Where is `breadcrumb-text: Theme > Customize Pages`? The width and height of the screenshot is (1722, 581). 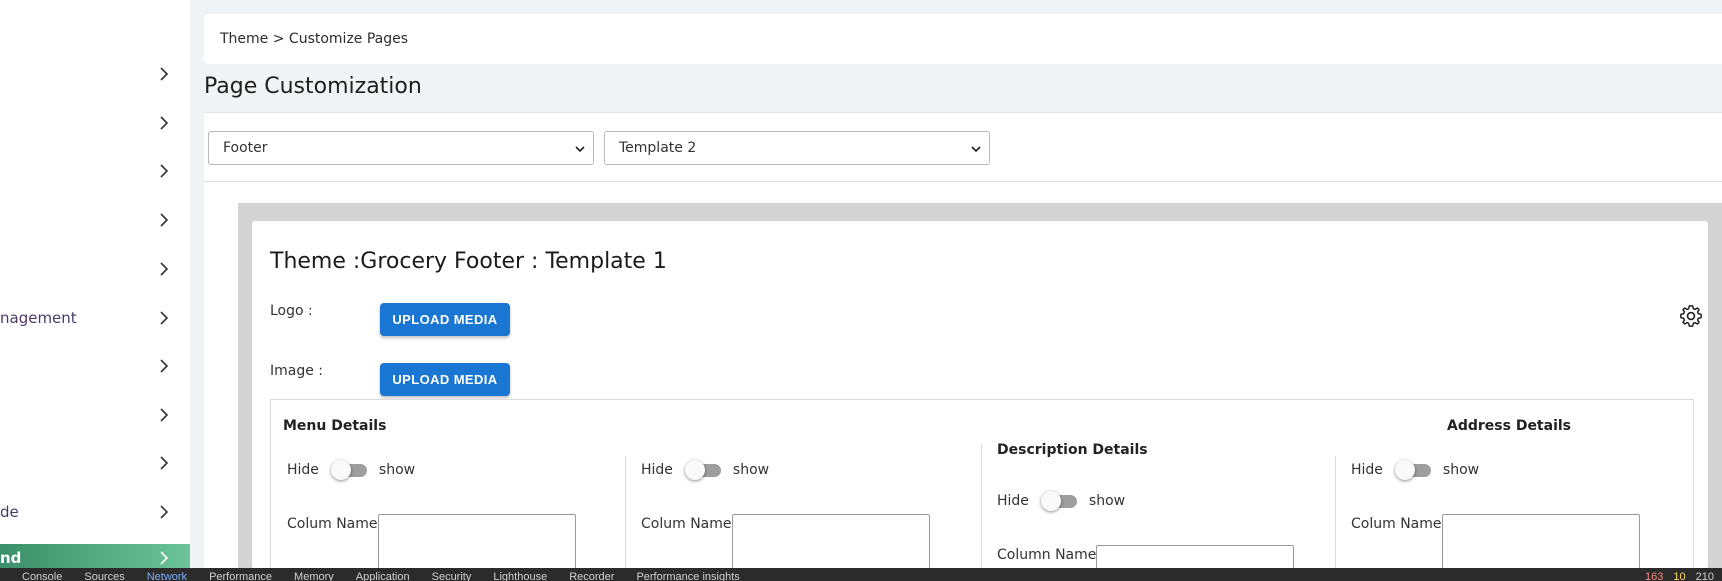
breadcrumb-text: Theme > Customize Pages is located at coordinates (314, 39).